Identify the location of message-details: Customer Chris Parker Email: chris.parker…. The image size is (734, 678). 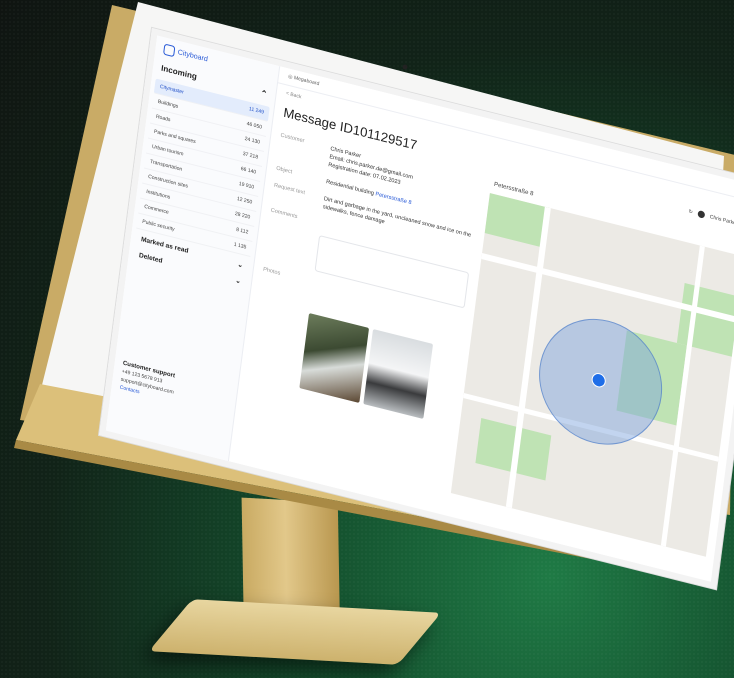
(371, 232).